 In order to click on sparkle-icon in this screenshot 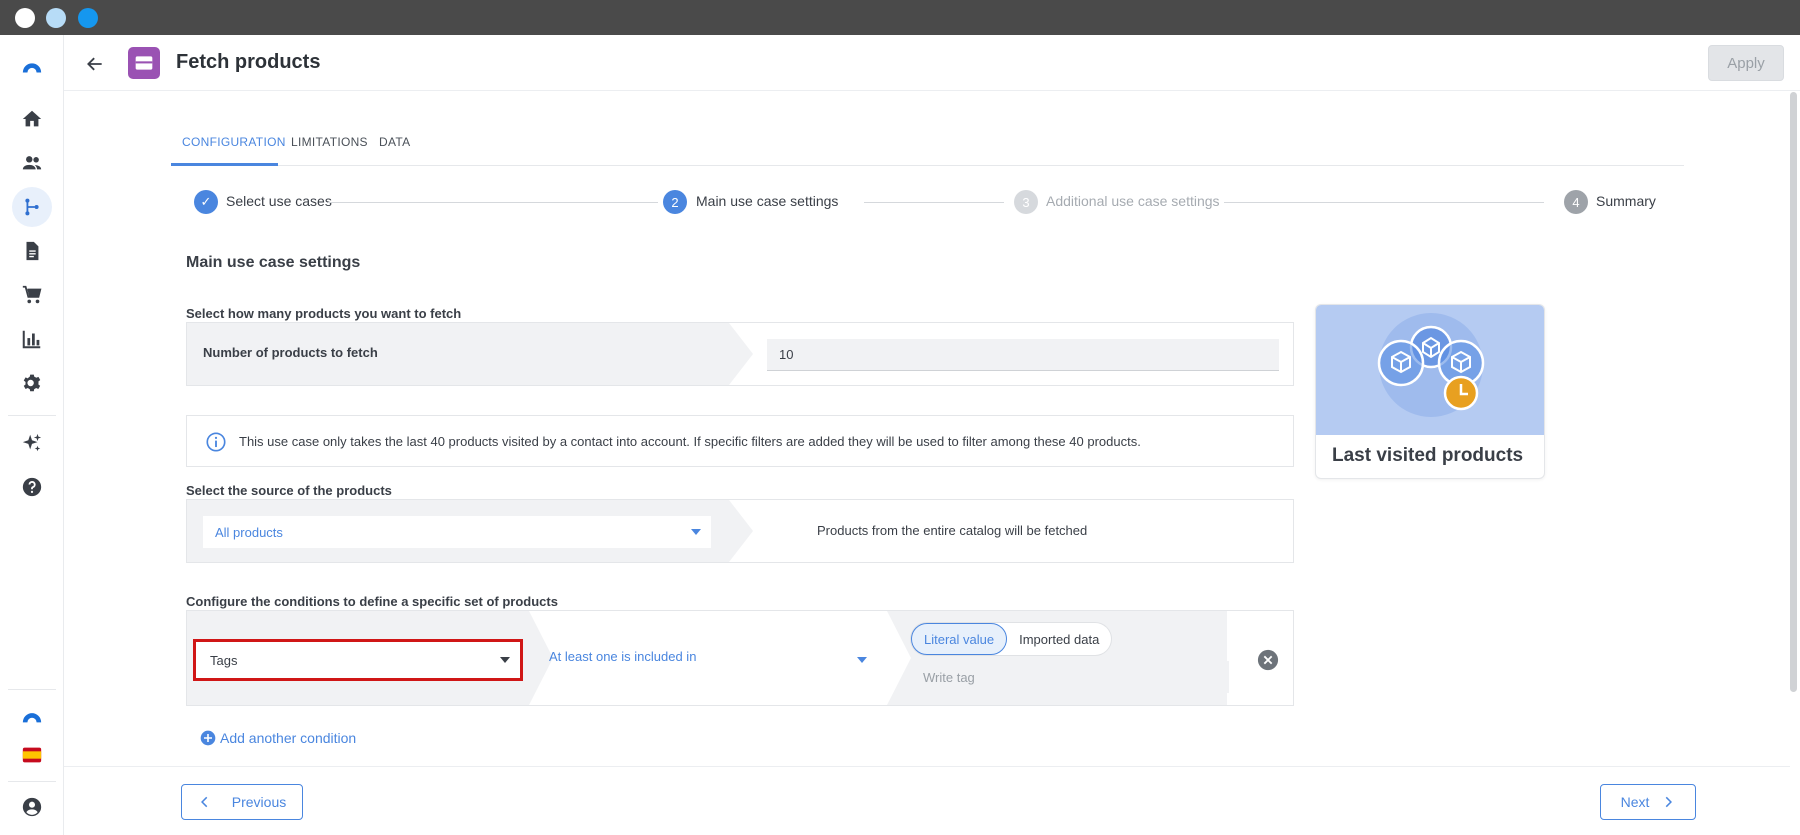, I will do `click(32, 443)`.